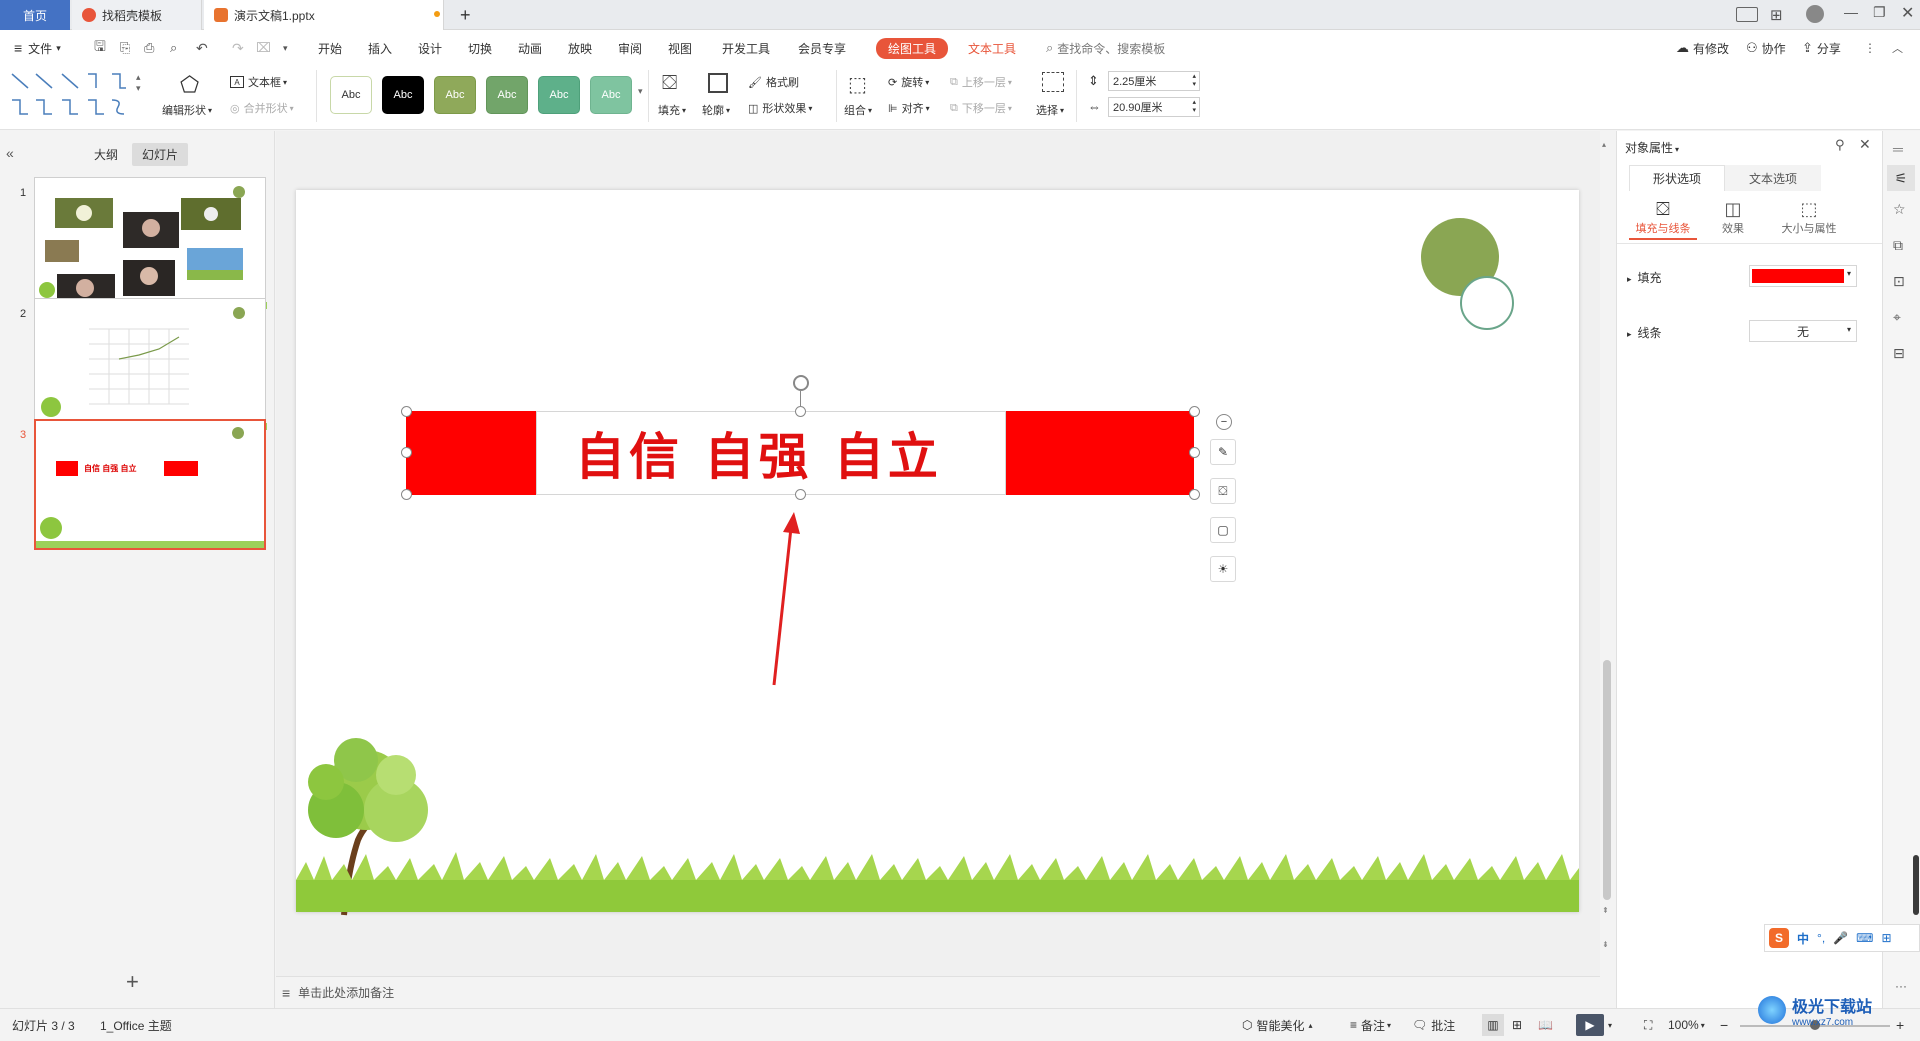 This screenshot has width=1920, height=1041. I want to click on slide-switch-icon: ⧉, so click(1898, 245).